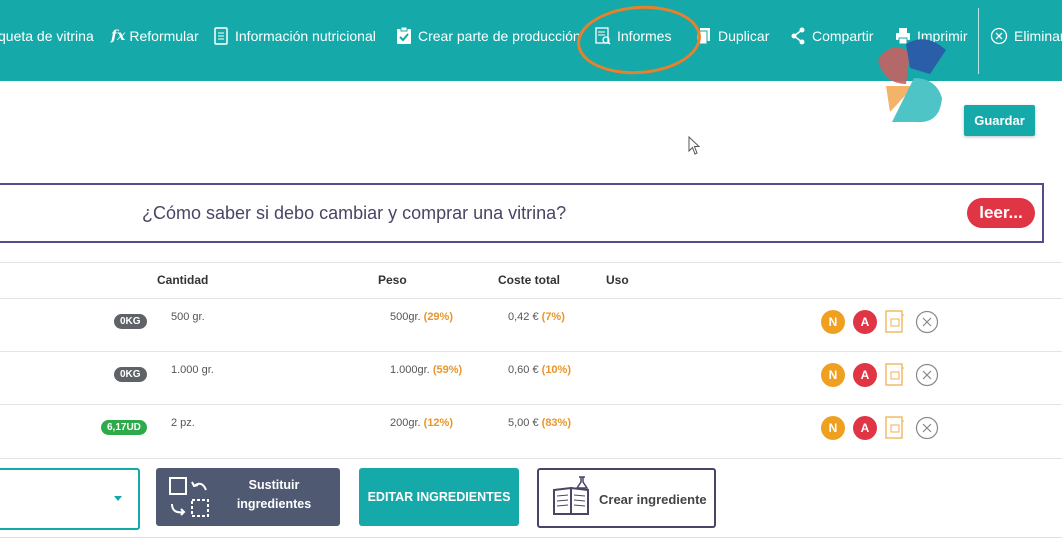 This screenshot has width=1062, height=542. Describe the element at coordinates (221, 36) in the screenshot. I see `nutrition-icon` at that location.